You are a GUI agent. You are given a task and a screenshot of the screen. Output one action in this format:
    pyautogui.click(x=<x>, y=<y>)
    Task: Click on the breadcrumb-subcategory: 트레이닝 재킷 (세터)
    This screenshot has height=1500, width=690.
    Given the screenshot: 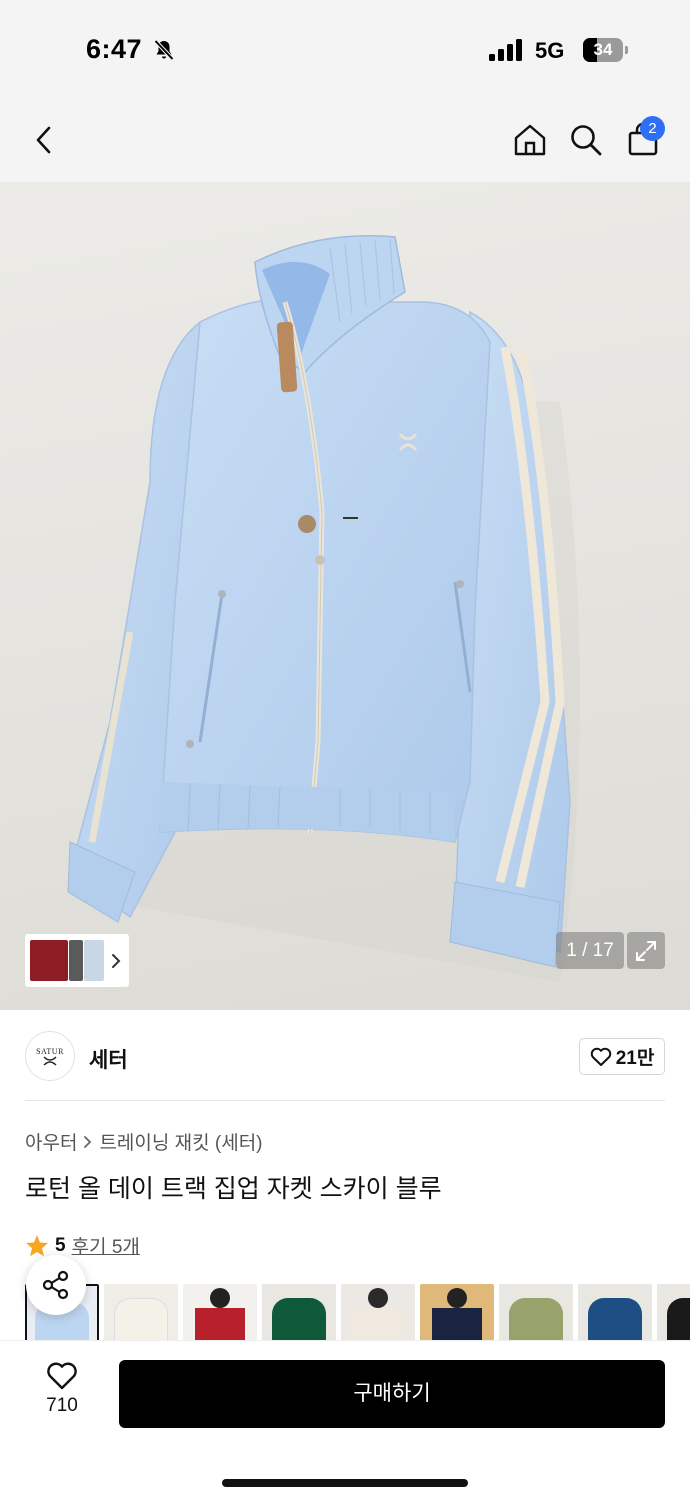 What is the action you would take?
    pyautogui.click(x=180, y=1141)
    